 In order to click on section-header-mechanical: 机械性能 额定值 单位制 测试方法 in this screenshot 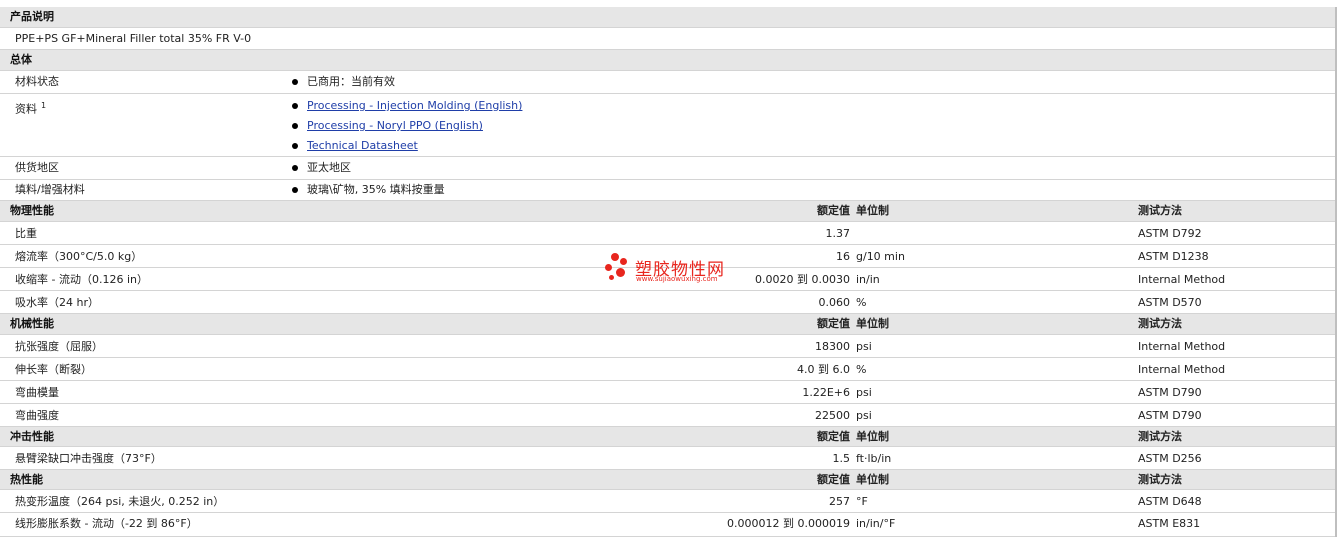, I will do `click(668, 324)`.